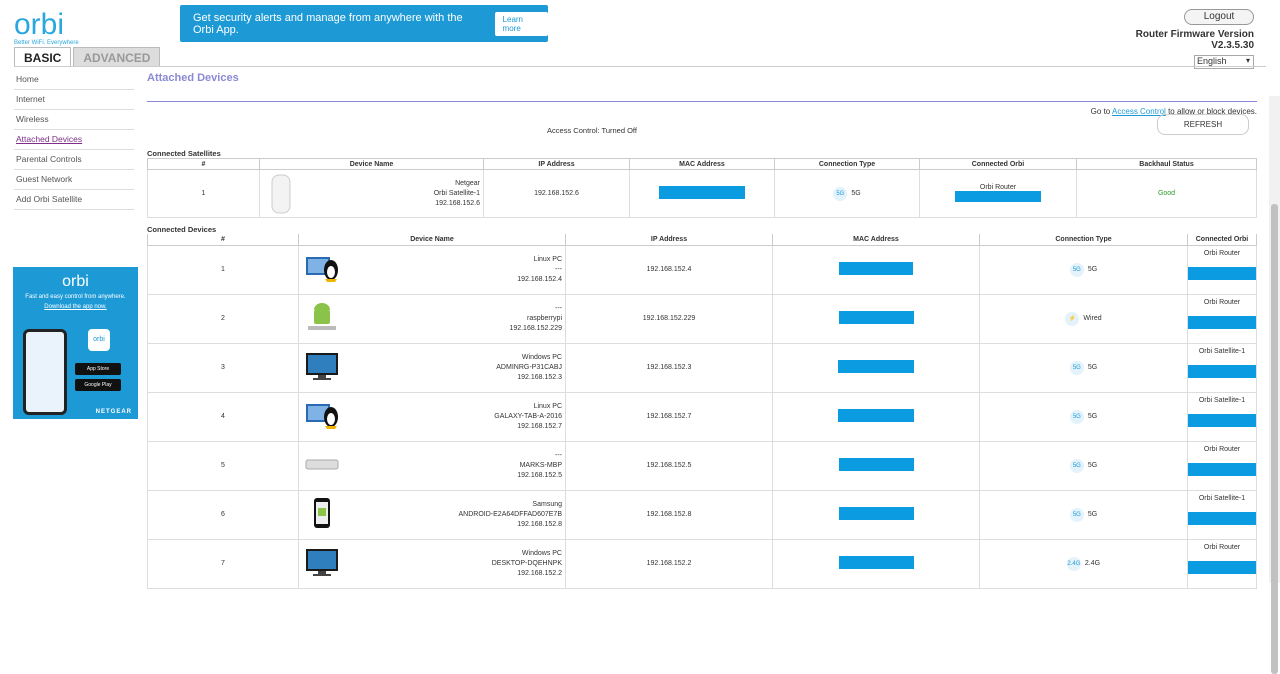 The width and height of the screenshot is (1280, 674). I want to click on col-backhaul: Backhaul Status, so click(1166, 164).